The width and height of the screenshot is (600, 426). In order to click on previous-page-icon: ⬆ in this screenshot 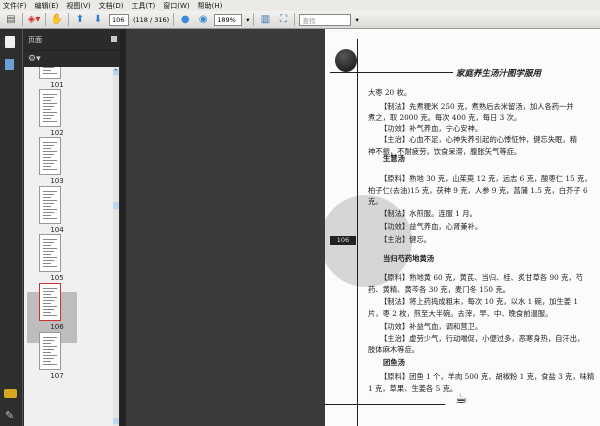, I will do `click(80, 19)`.